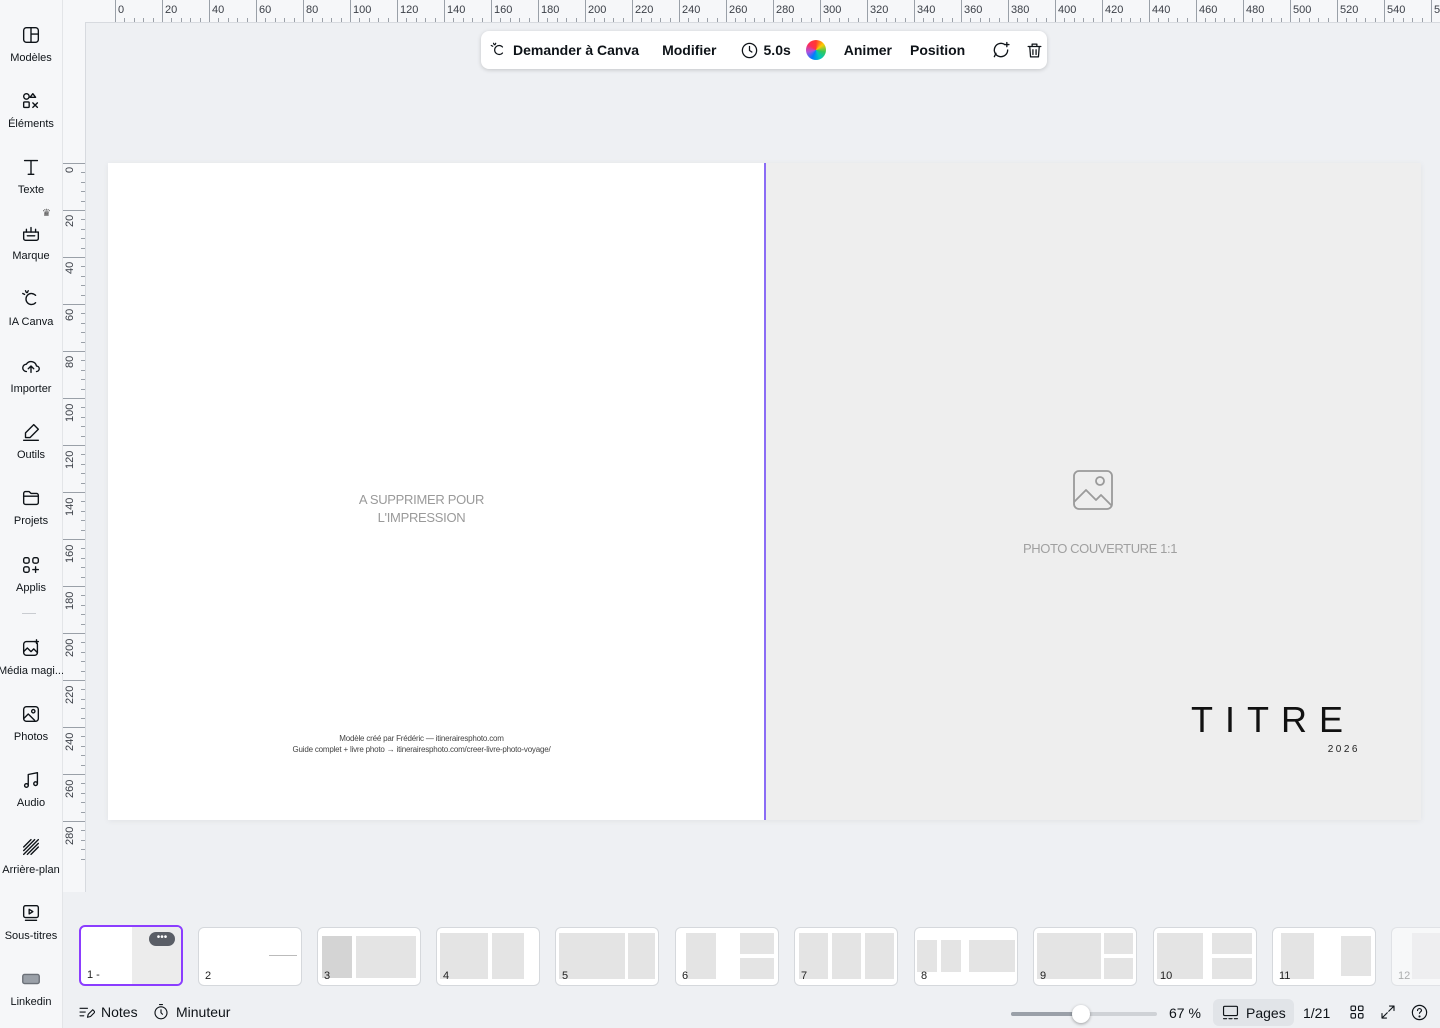 The height and width of the screenshot is (1028, 1440). I want to click on ruler-left-label: 280, so click(70, 835).